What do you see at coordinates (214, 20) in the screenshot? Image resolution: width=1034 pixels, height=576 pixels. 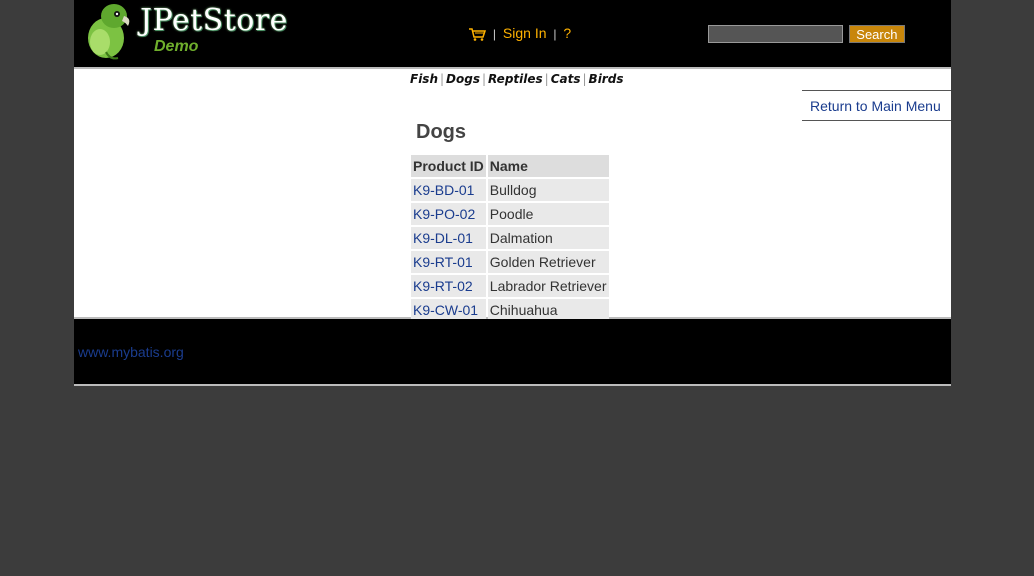 I see `logo-title: JPetStore` at bounding box center [214, 20].